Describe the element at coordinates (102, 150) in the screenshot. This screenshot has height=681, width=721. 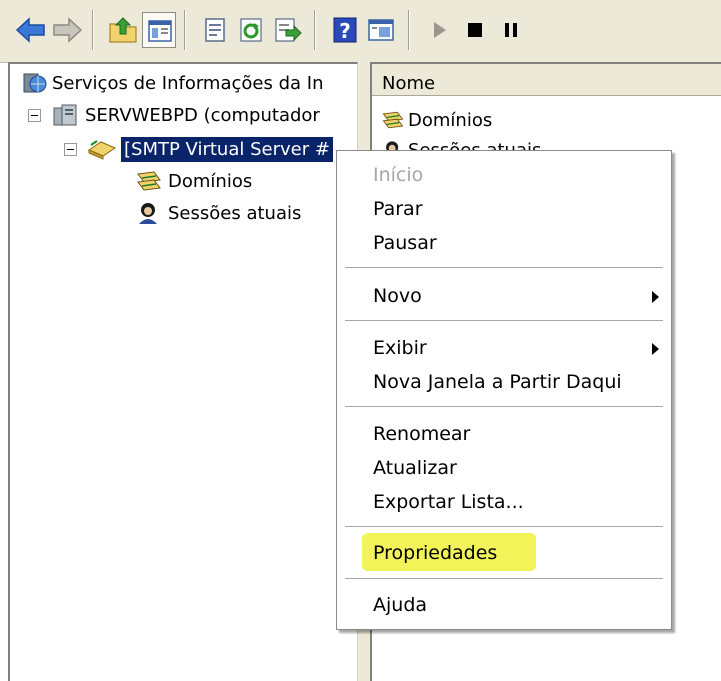
I see `smtp-server-icon` at that location.